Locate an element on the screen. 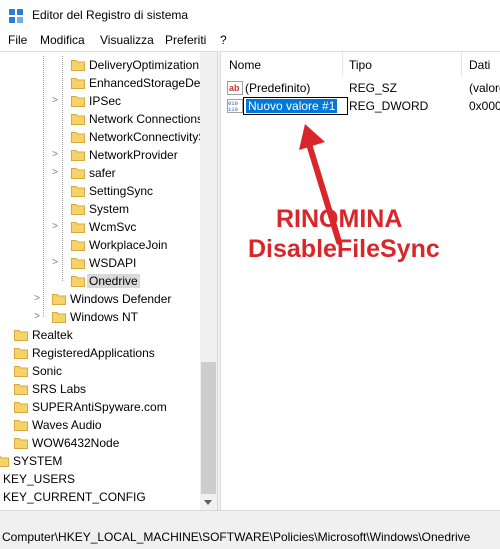 The height and width of the screenshot is (549, 500). tree-item: > IPSec is located at coordinates (100, 101).